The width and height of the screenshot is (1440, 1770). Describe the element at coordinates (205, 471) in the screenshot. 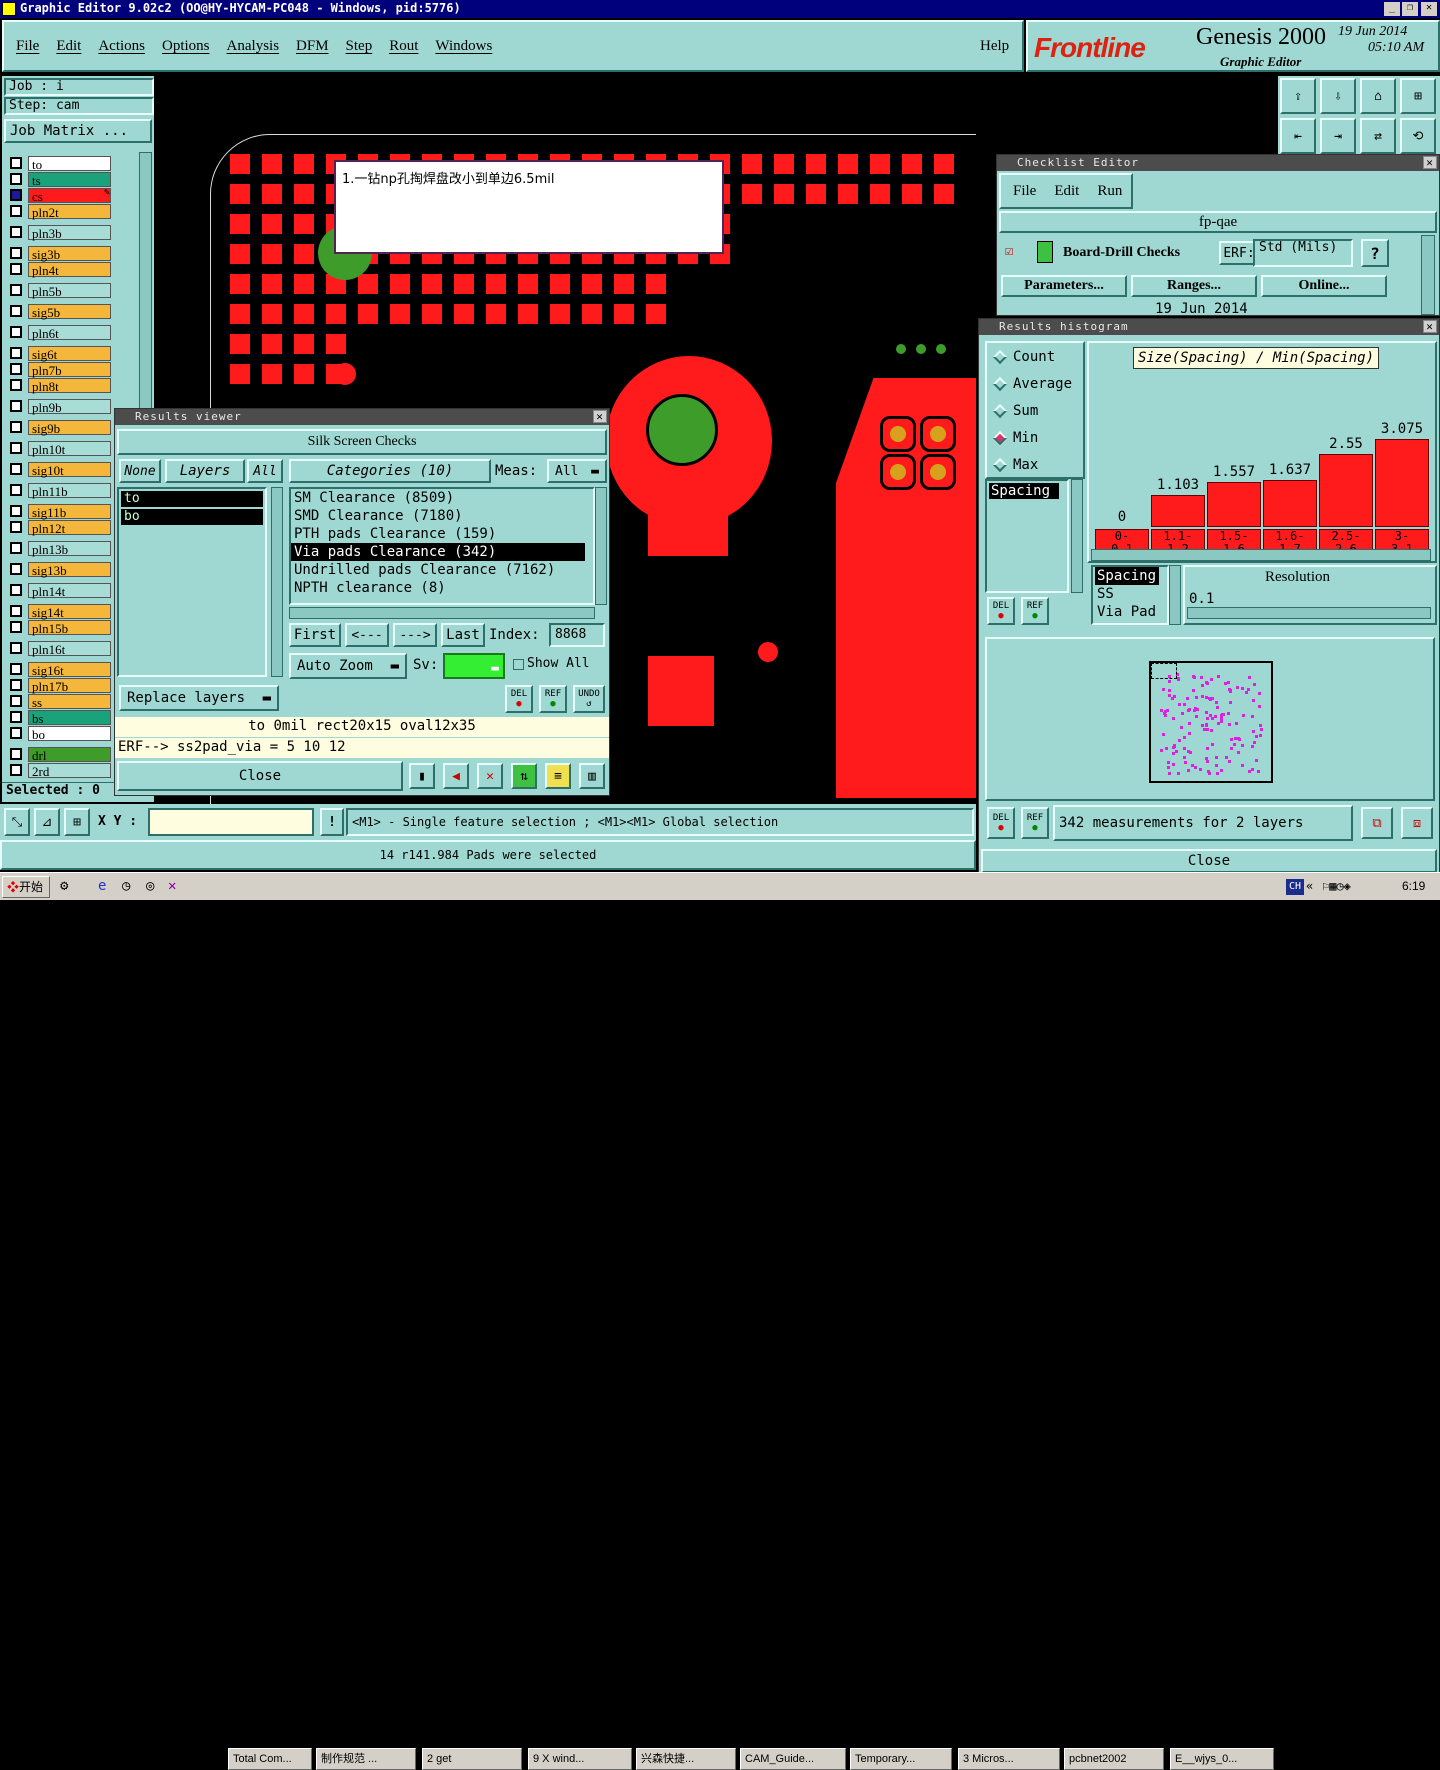

I see `layers-button: Layers` at that location.